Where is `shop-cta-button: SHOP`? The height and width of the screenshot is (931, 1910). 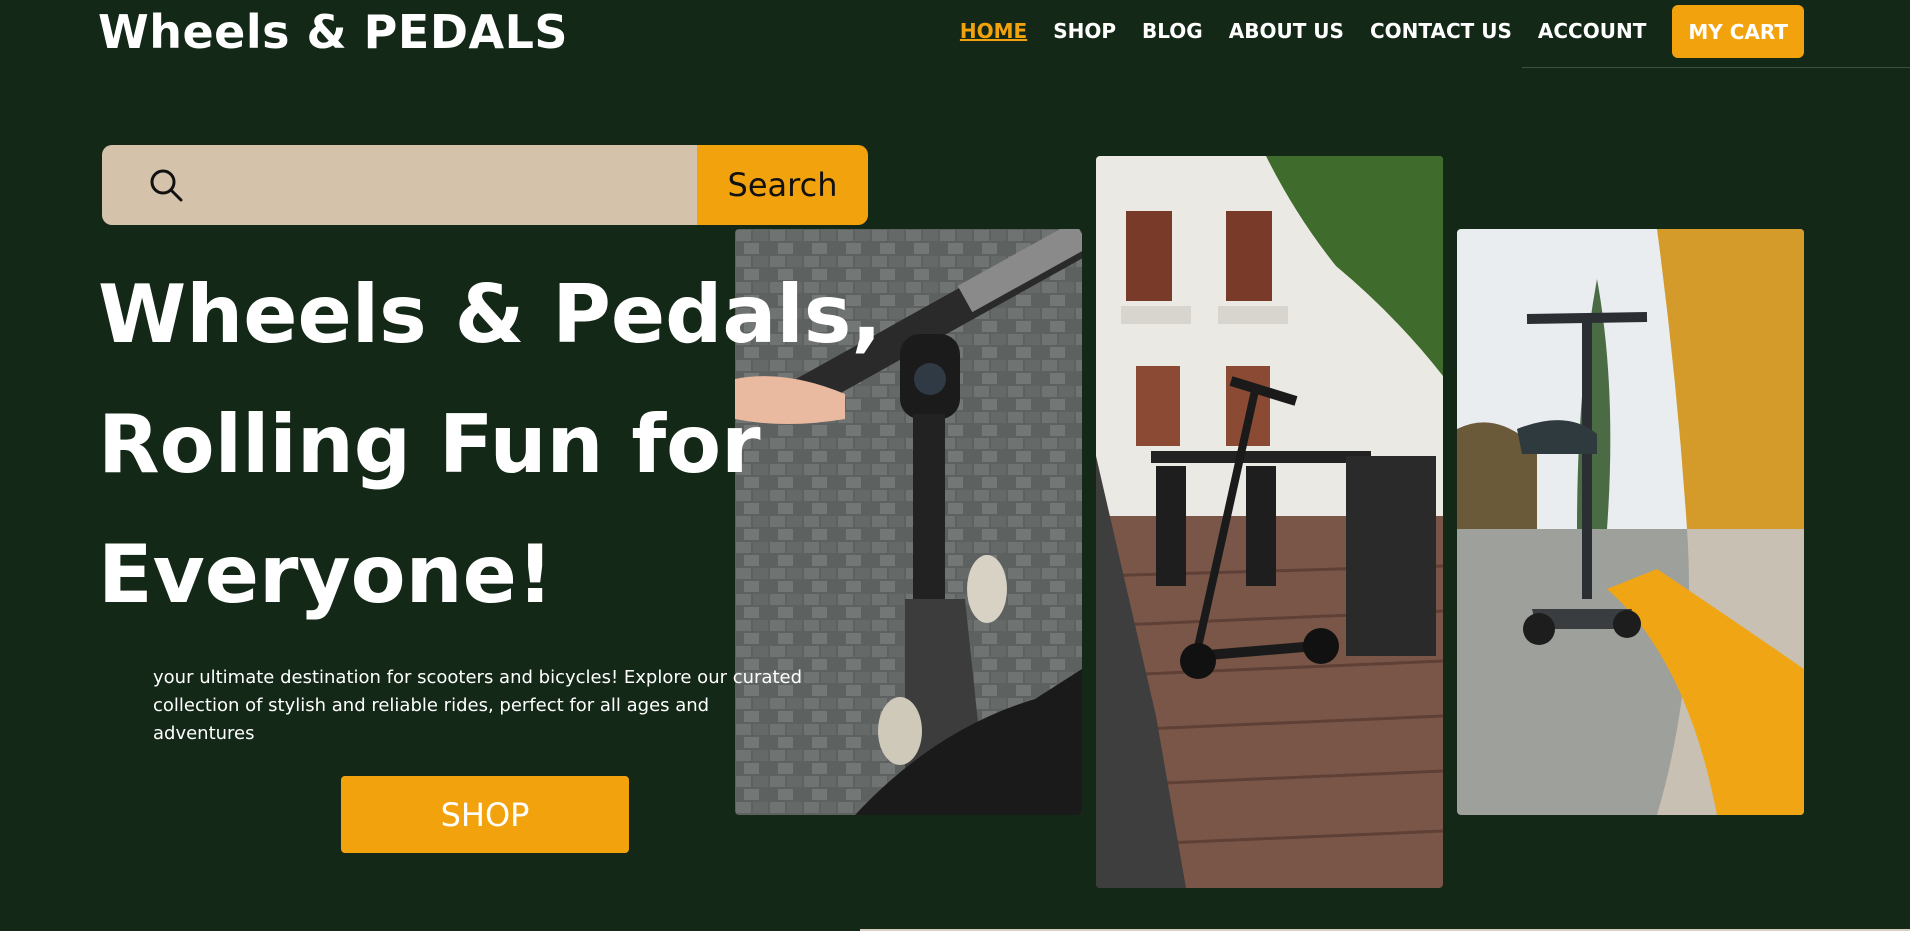 shop-cta-button: SHOP is located at coordinates (485, 814).